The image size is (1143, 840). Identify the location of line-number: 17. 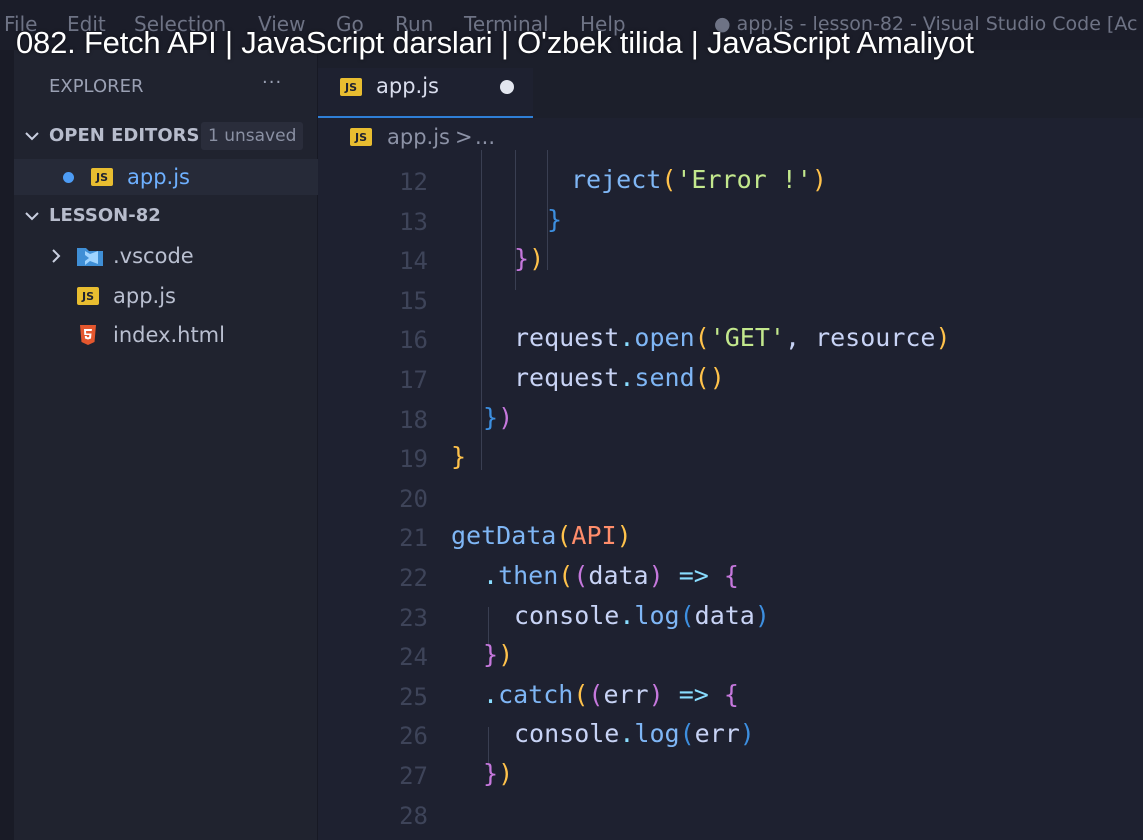
(413, 380).